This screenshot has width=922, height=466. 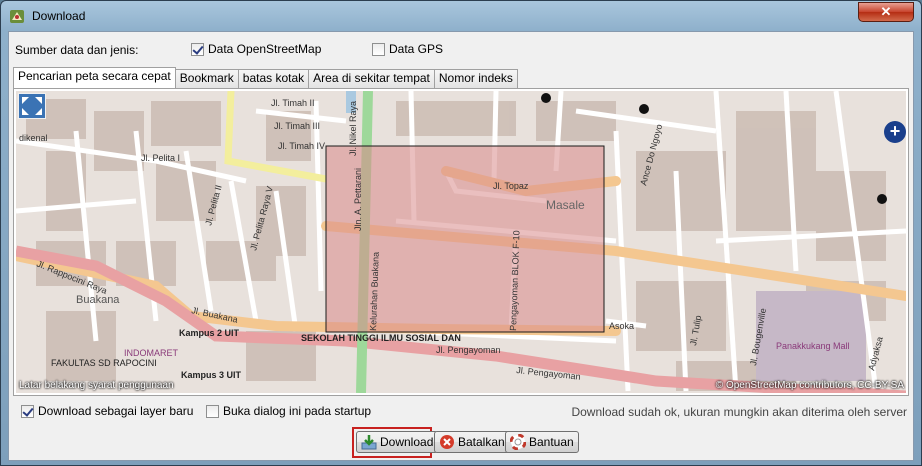 I want to click on map-label-kampus-2: Kampus 2 UIT, so click(x=209, y=333).